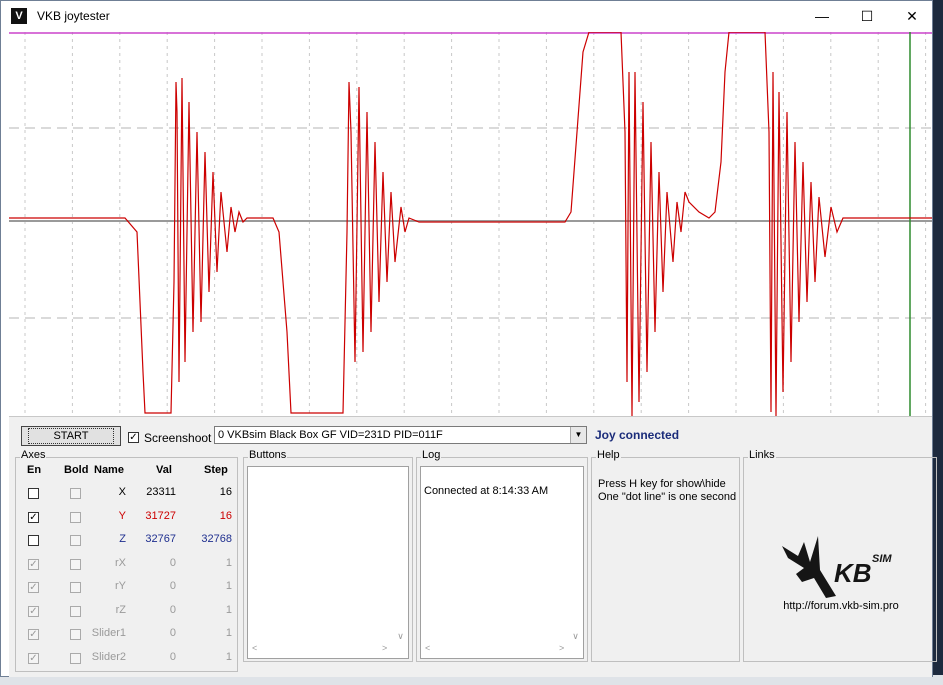  Describe the element at coordinates (109, 470) in the screenshot. I see `axes-header-name: Name` at that location.